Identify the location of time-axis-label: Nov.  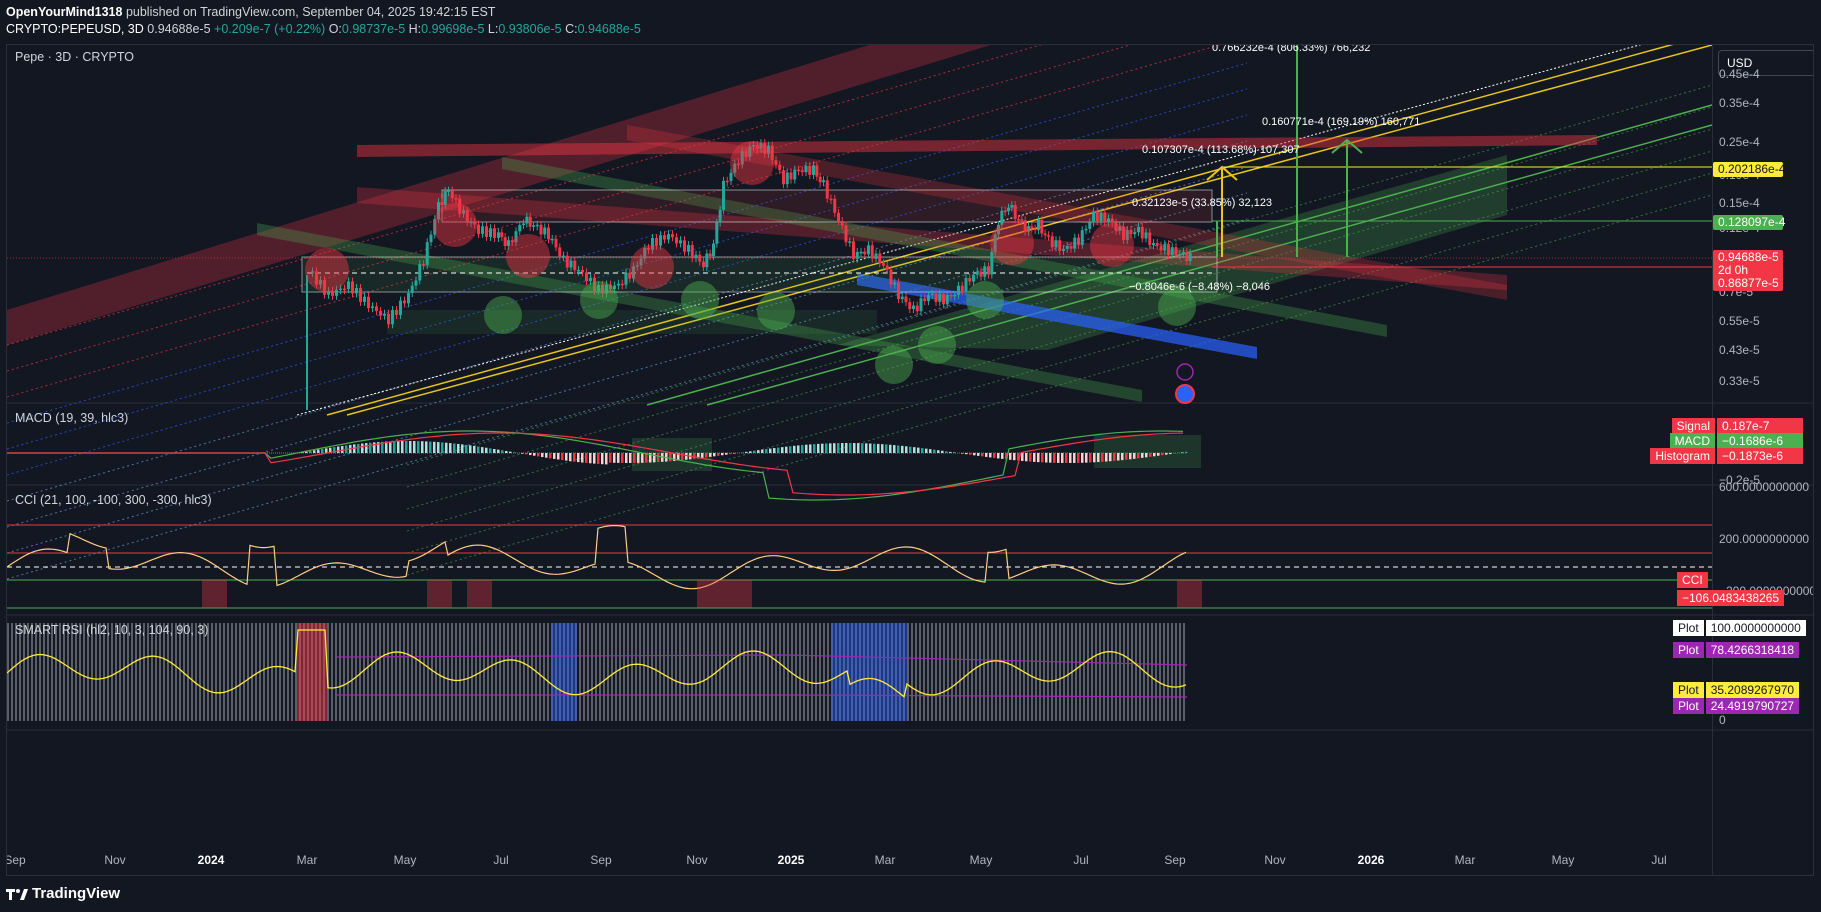
(115, 860).